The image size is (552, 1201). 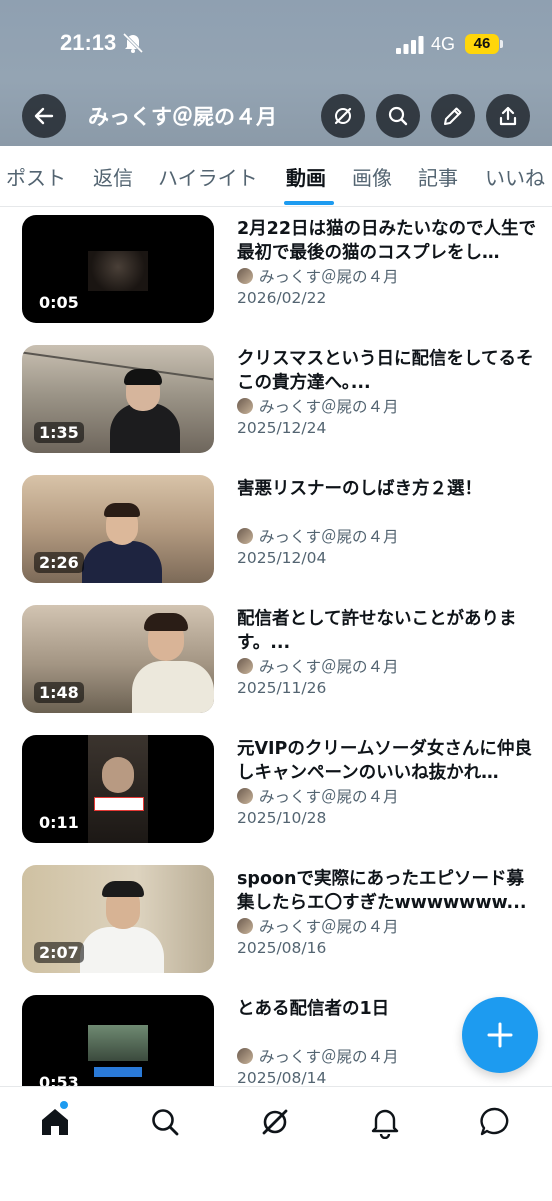 I want to click on tab-articles: 記事, so click(x=438, y=176).